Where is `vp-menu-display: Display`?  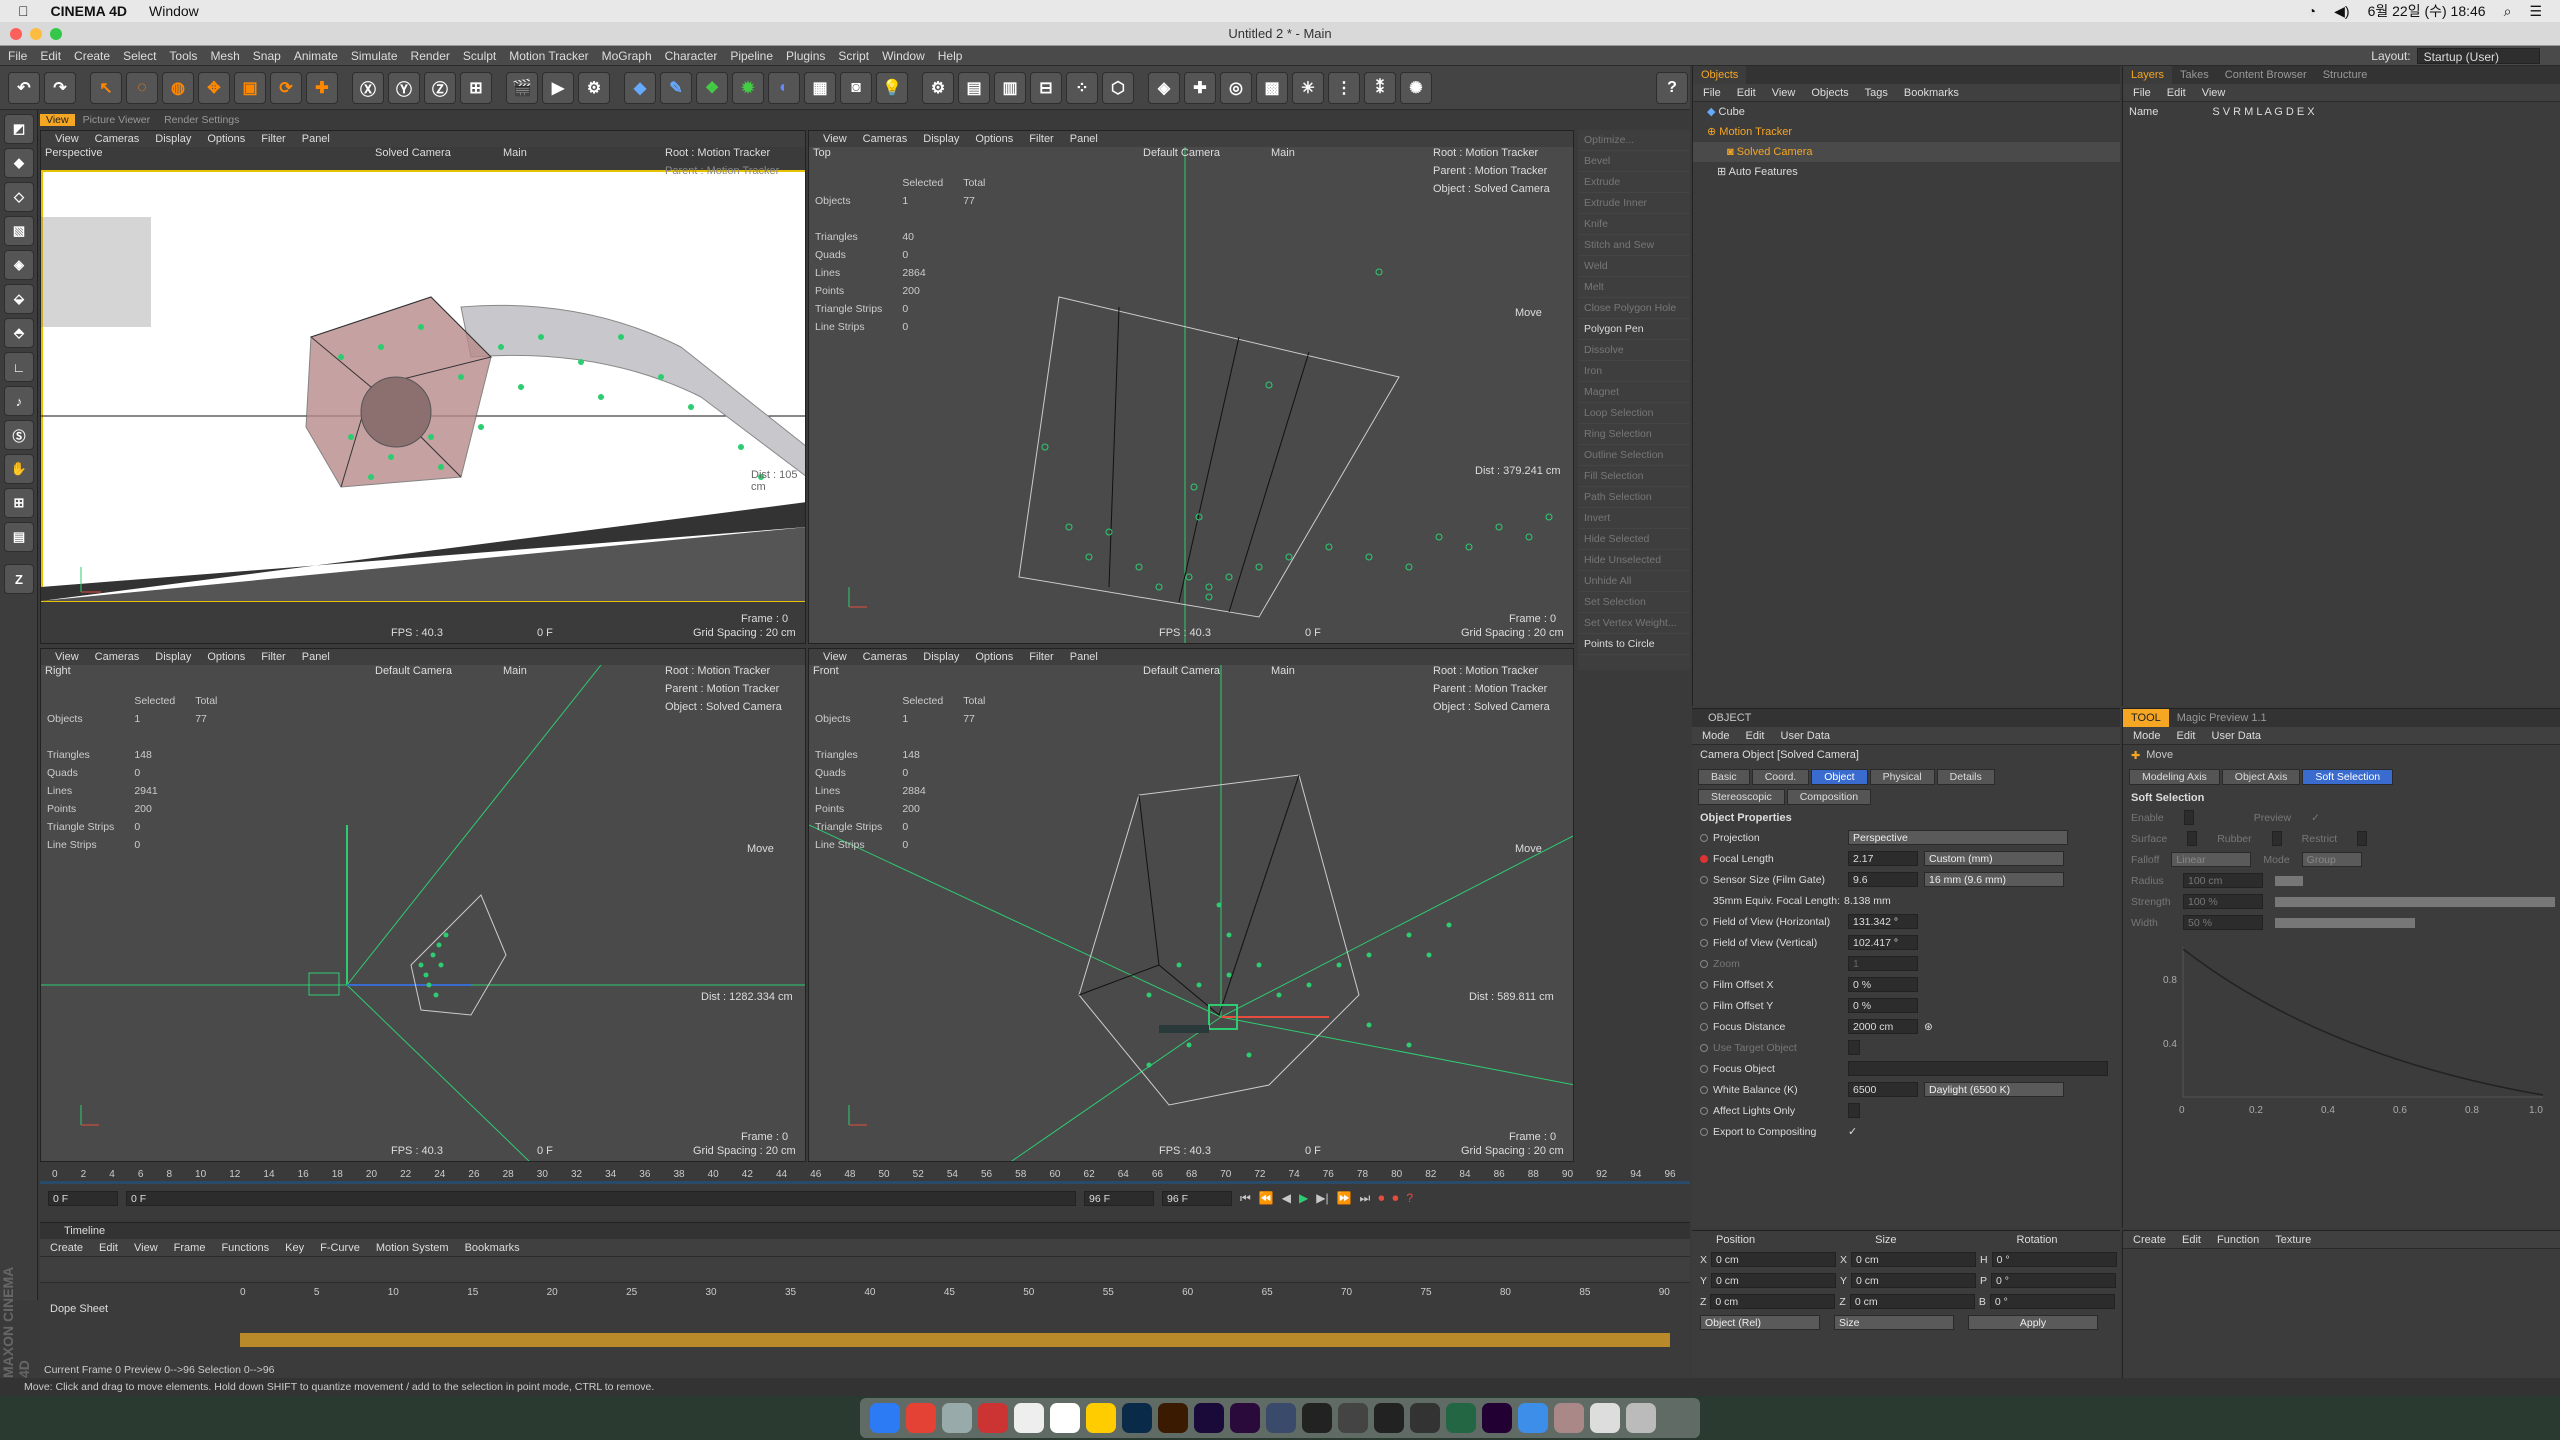
vp-menu-display: Display is located at coordinates (173, 657).